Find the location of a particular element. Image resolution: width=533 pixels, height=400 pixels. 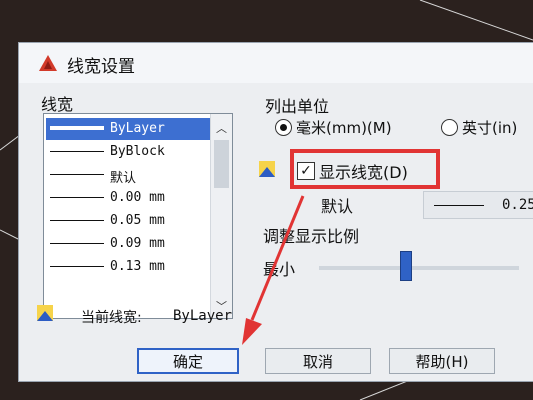

default-label: 默认 is located at coordinates (337, 206).